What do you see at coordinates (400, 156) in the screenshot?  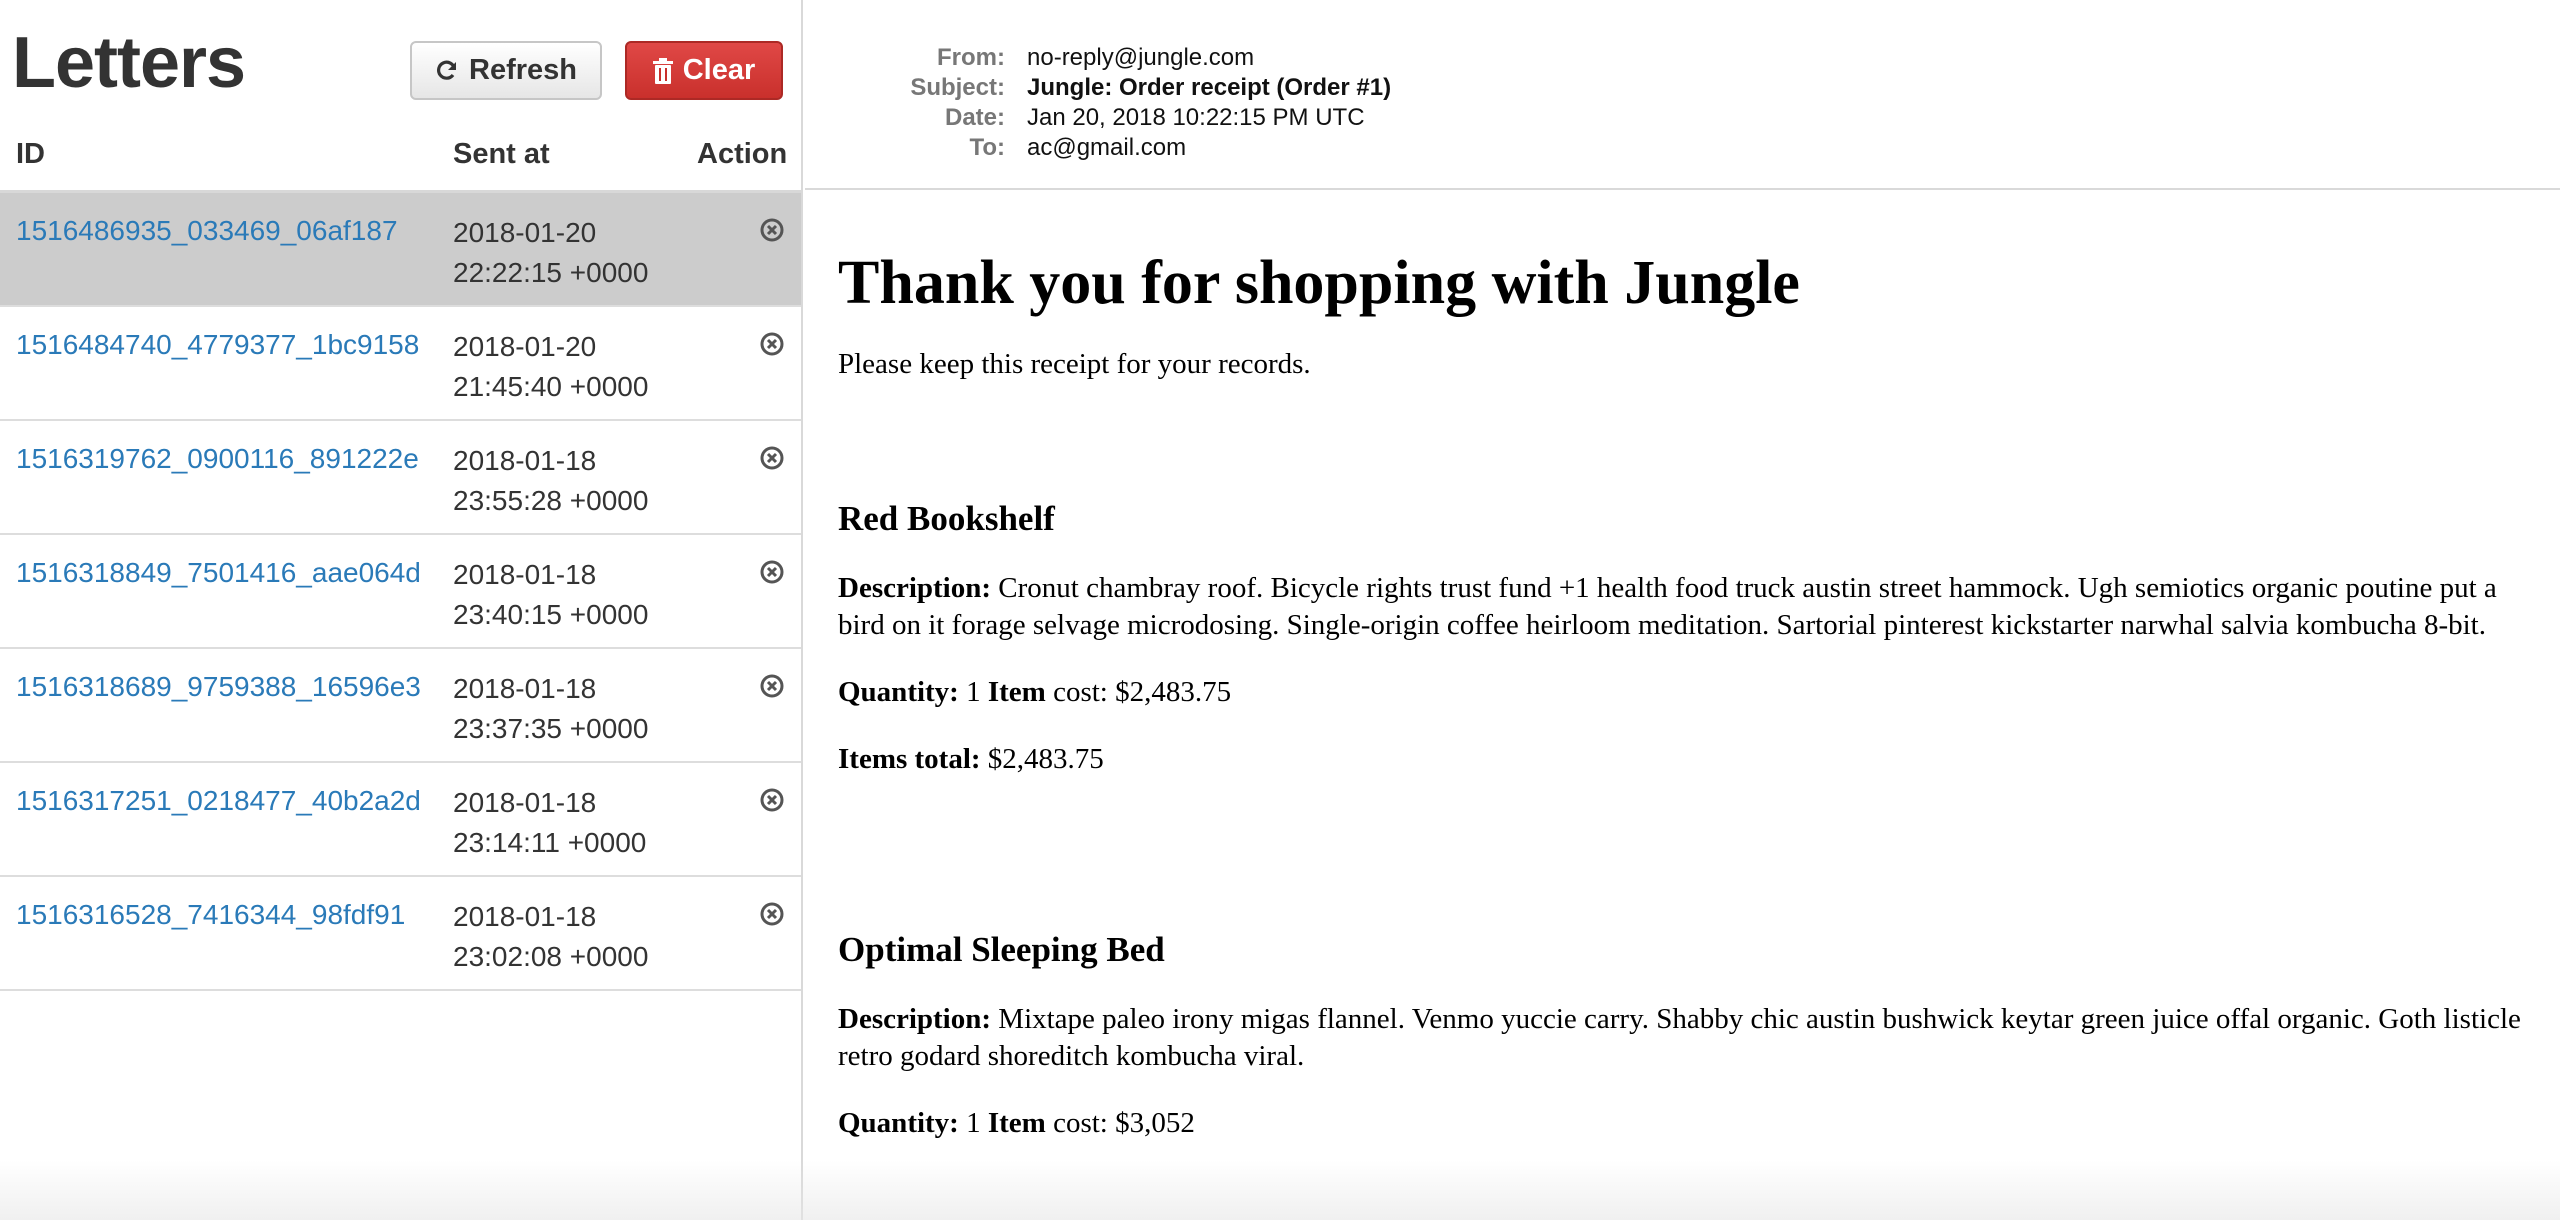 I see `letters-table-header: ID Sent at Action` at bounding box center [400, 156].